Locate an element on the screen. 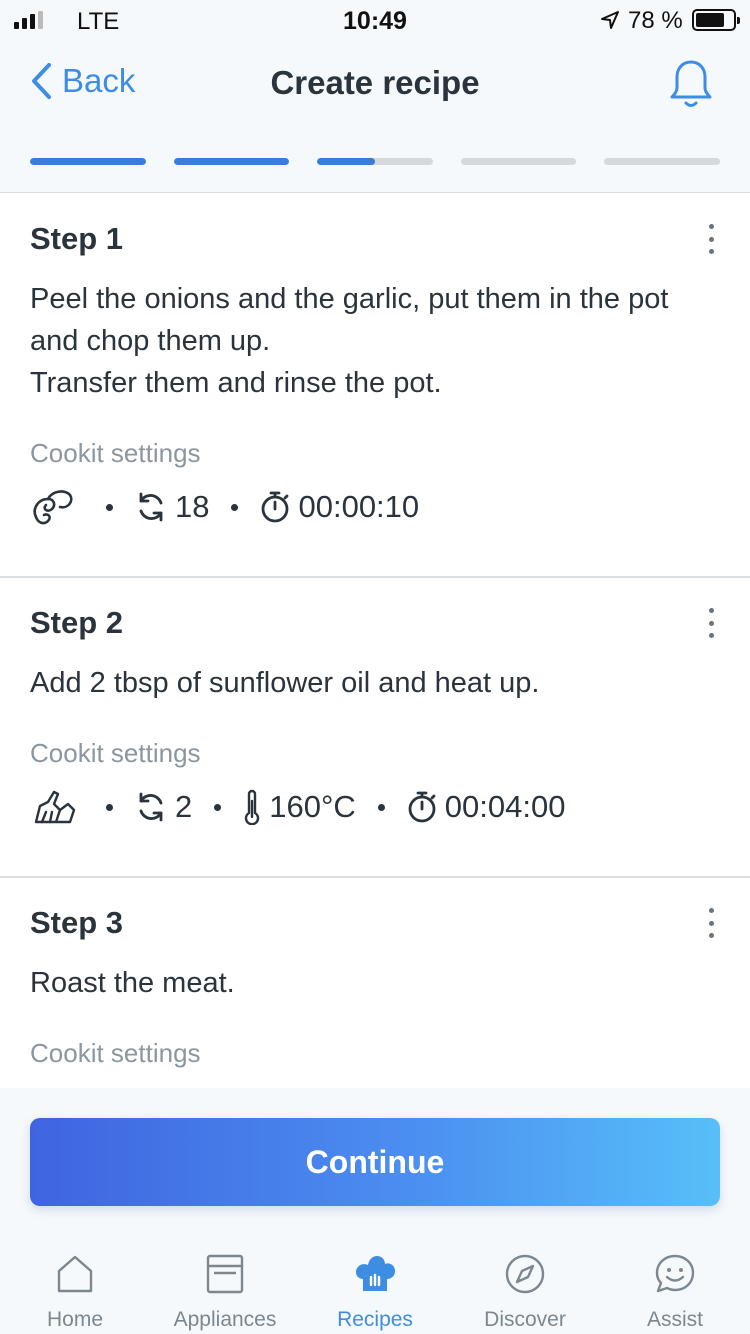 The image size is (750, 1334). tab-assist: Assist is located at coordinates (675, 1283).